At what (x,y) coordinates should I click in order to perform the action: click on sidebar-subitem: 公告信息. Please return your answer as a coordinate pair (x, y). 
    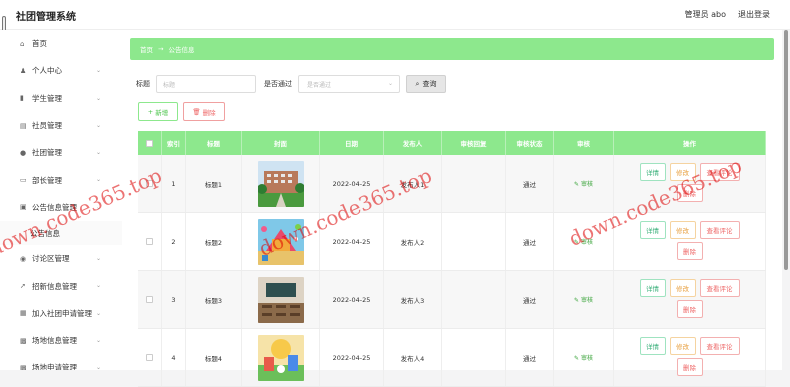
    Looking at the image, I should click on (61, 233).